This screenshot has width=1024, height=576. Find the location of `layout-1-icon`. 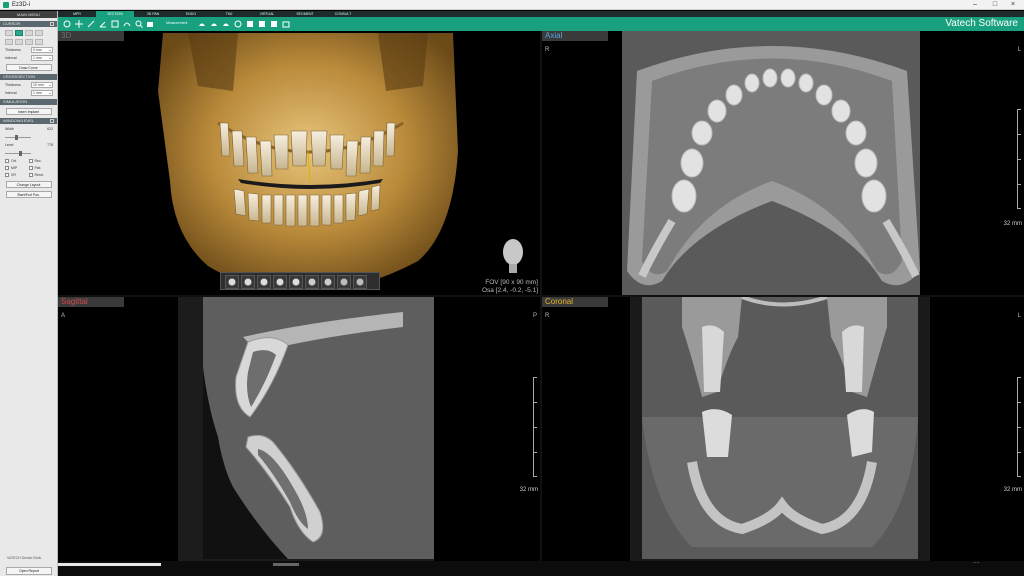

layout-1-icon is located at coordinates (250, 24).